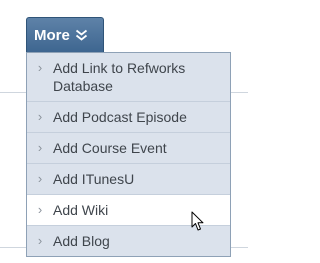 The height and width of the screenshot is (263, 320). What do you see at coordinates (94, 179) in the screenshot?
I see `menu-item-label: Add ITunesU` at bounding box center [94, 179].